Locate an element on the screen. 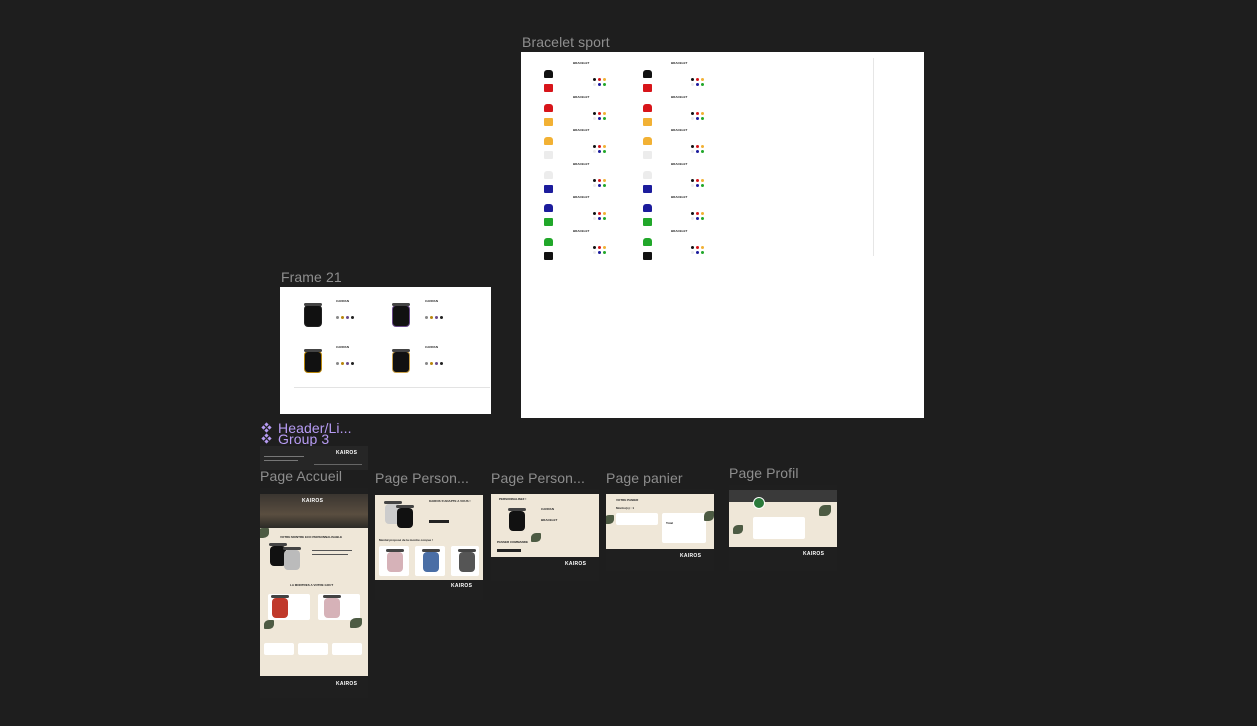  frame-label-frame21: Frame 21 is located at coordinates (311, 277).